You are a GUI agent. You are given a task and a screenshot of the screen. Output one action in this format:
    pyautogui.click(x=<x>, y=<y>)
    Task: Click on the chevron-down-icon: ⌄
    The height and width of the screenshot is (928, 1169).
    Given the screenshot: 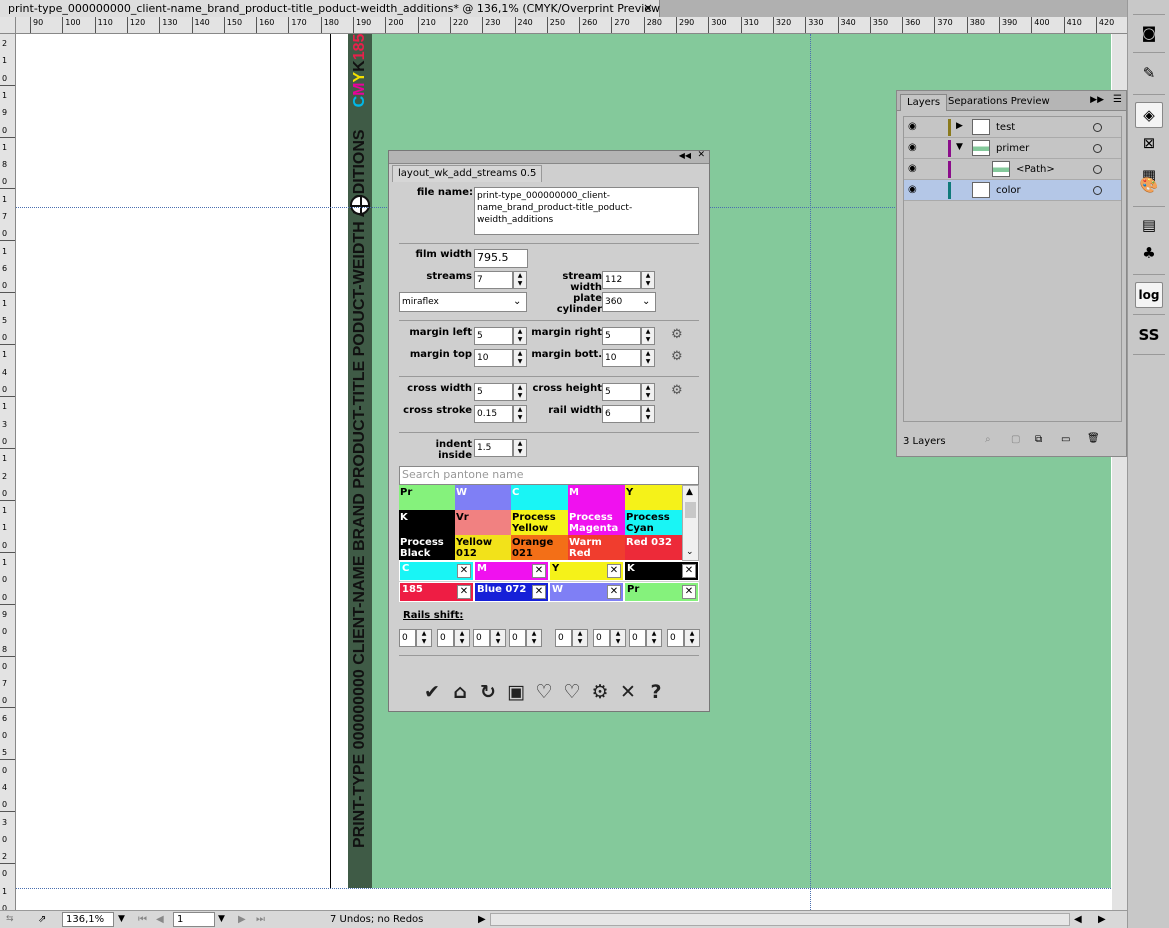 What is the action you would take?
    pyautogui.click(x=646, y=301)
    